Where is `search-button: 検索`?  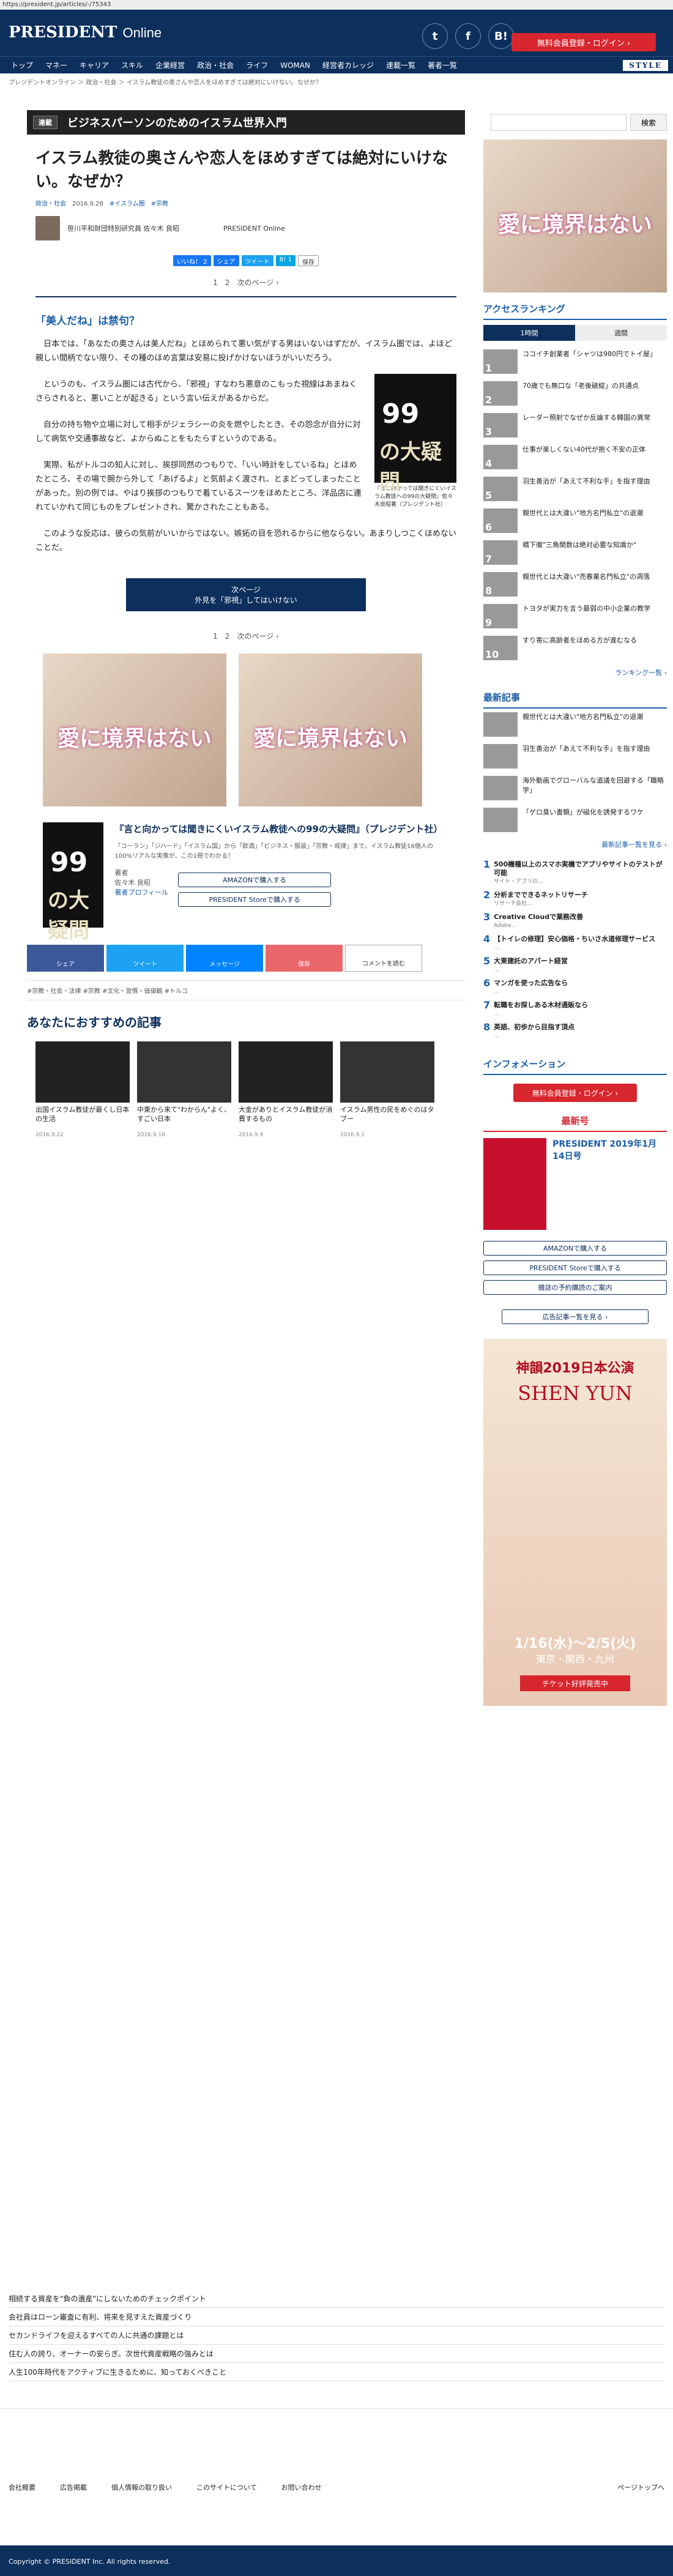
search-button: 検索 is located at coordinates (648, 123).